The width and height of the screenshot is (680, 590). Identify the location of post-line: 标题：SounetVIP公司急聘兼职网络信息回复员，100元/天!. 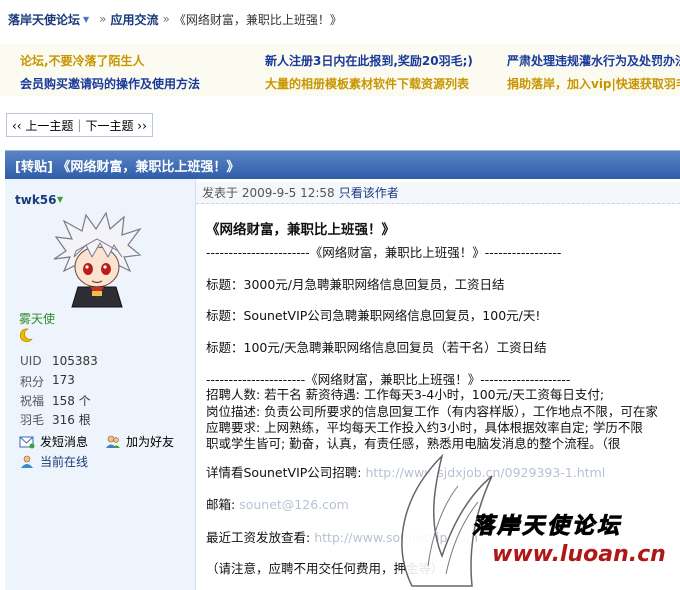
(373, 315).